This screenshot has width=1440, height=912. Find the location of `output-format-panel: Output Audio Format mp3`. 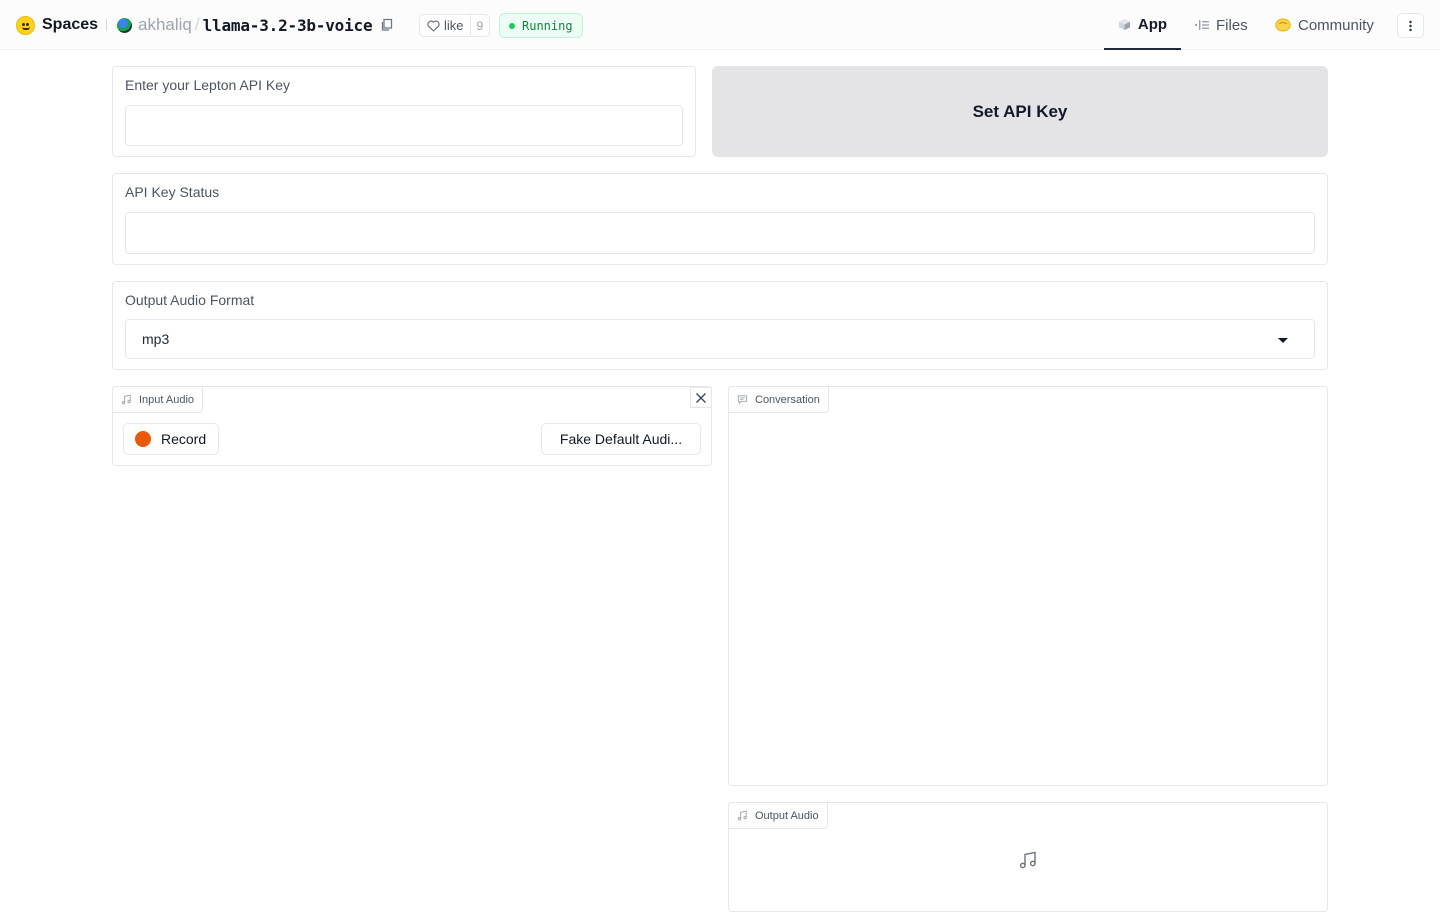

output-format-panel: Output Audio Format mp3 is located at coordinates (720, 325).